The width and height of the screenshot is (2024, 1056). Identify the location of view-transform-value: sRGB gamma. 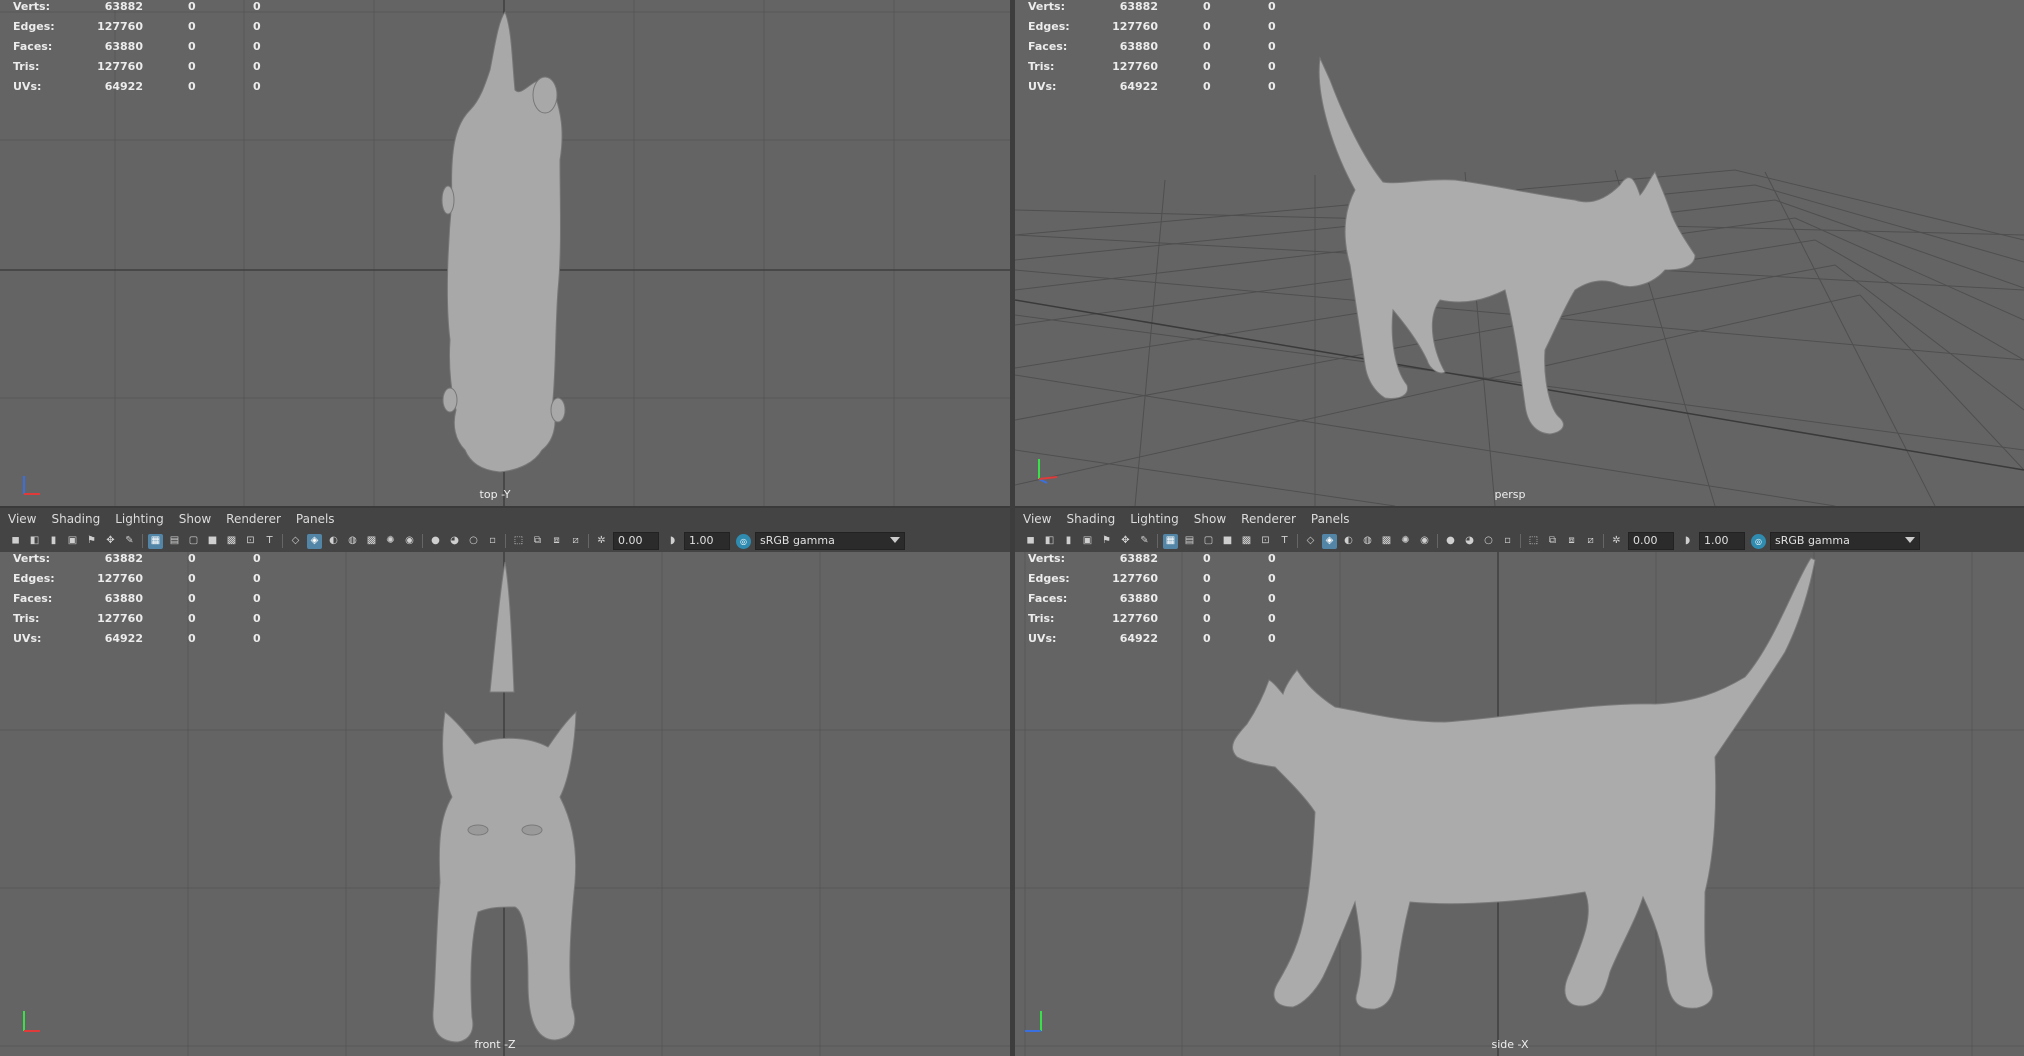
(1812, 540).